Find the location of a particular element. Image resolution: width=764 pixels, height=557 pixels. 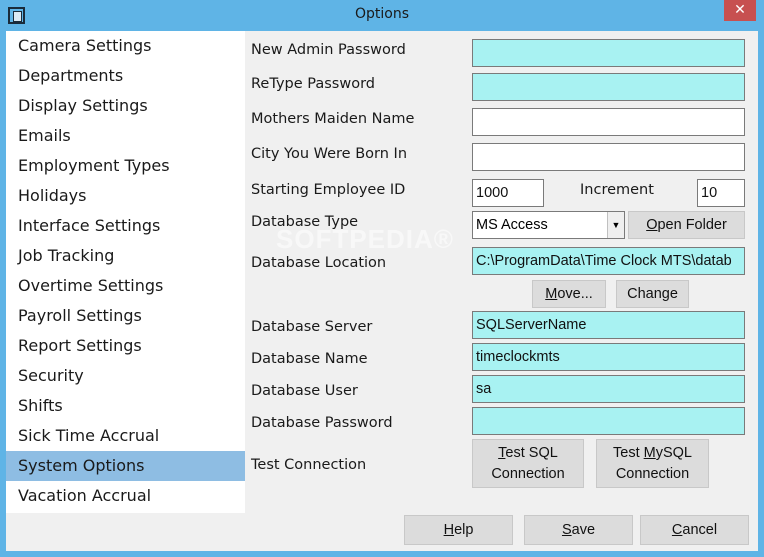

sidebar-item-system-options: System Options is located at coordinates (125, 466).